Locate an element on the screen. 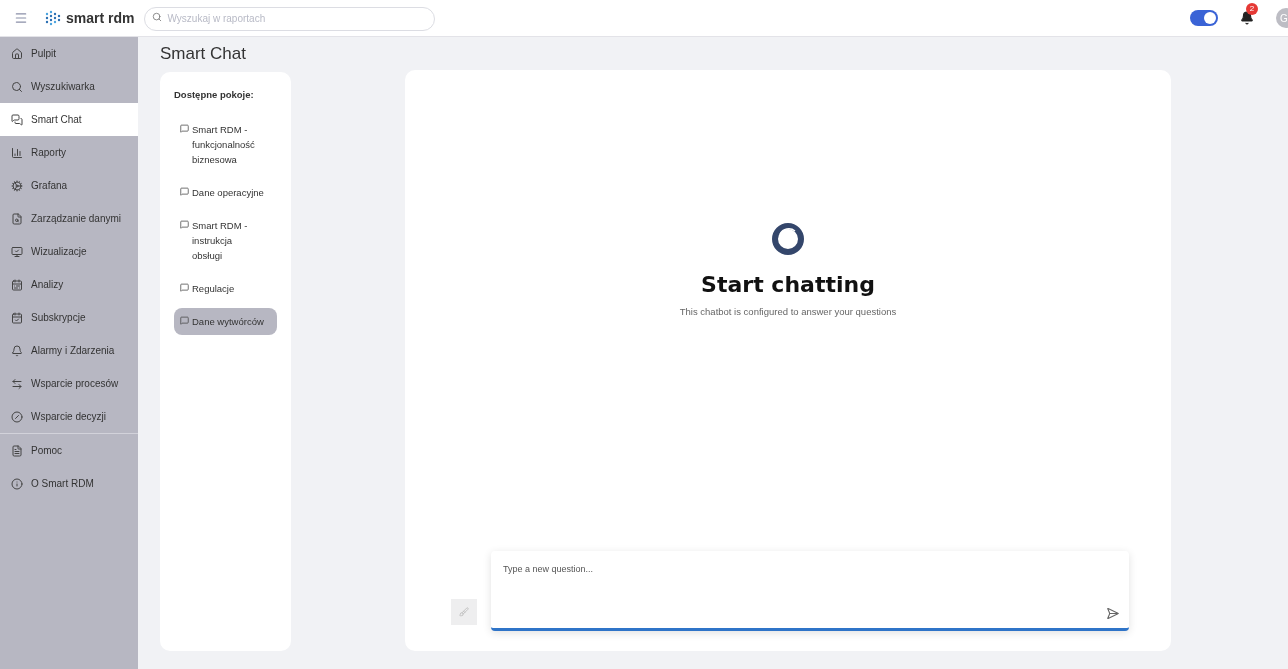  start-chatting-heading: Start chatting is located at coordinates (788, 284).